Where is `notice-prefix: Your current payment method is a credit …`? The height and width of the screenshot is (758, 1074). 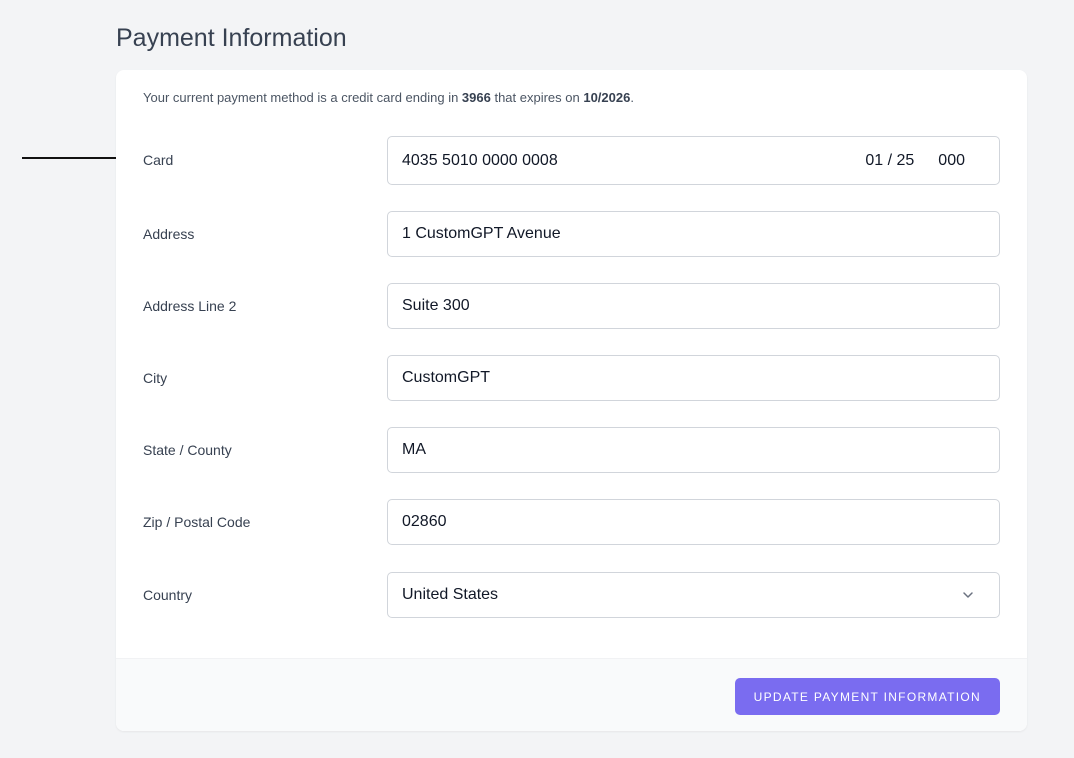 notice-prefix: Your current payment method is a credit … is located at coordinates (302, 97).